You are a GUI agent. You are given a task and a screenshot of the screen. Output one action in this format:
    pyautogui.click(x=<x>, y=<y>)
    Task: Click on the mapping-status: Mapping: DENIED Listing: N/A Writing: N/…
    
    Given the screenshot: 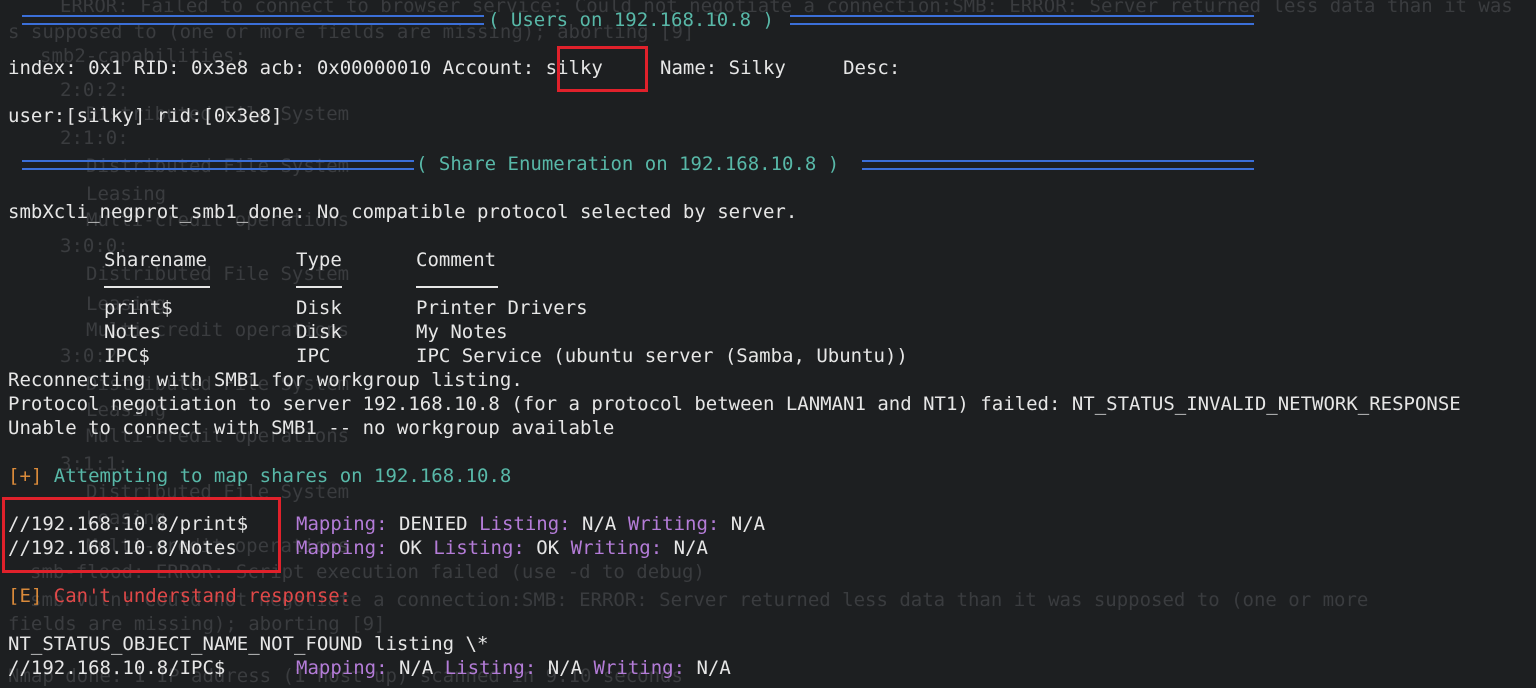 What is the action you would take?
    pyautogui.click(x=530, y=524)
    